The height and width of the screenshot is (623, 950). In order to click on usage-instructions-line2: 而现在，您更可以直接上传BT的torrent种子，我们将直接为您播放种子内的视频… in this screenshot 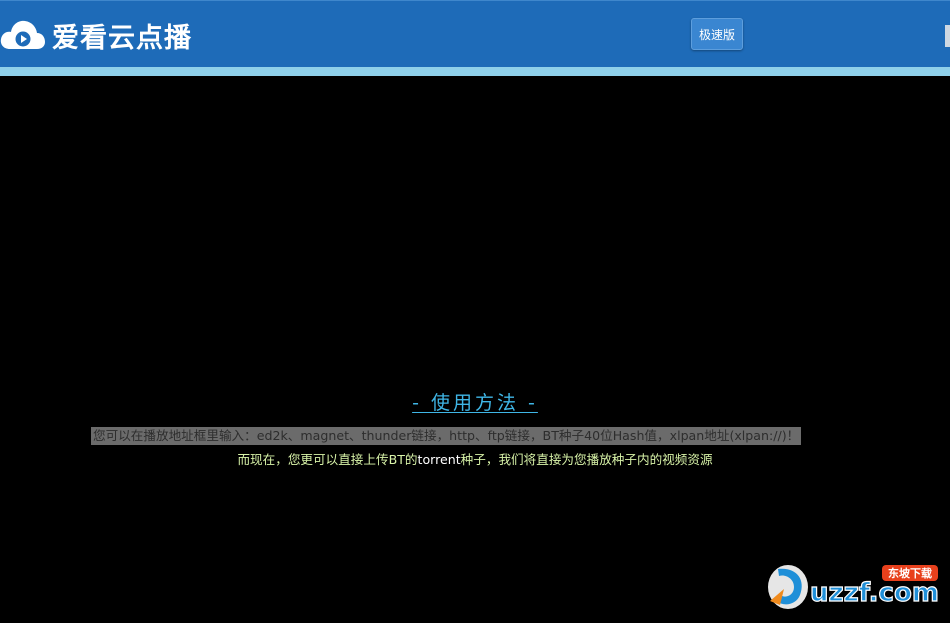, I will do `click(475, 458)`.